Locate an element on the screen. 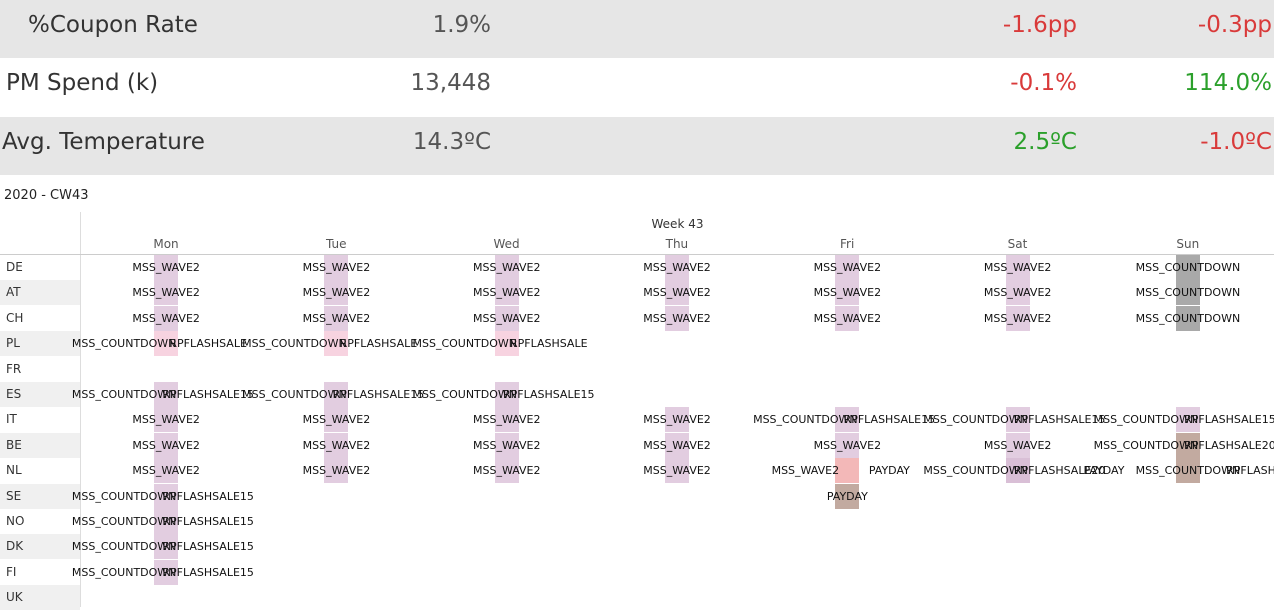 This screenshot has height=610, width=1274. country-label-pl: PL is located at coordinates (13, 343).